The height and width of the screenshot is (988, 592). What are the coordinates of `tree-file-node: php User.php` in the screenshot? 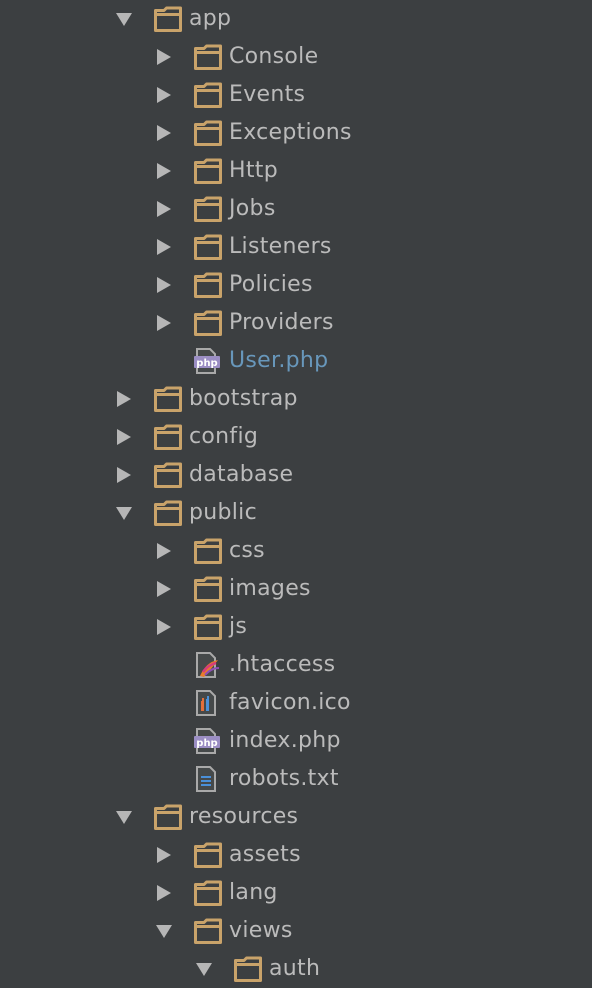 It's located at (296, 361).